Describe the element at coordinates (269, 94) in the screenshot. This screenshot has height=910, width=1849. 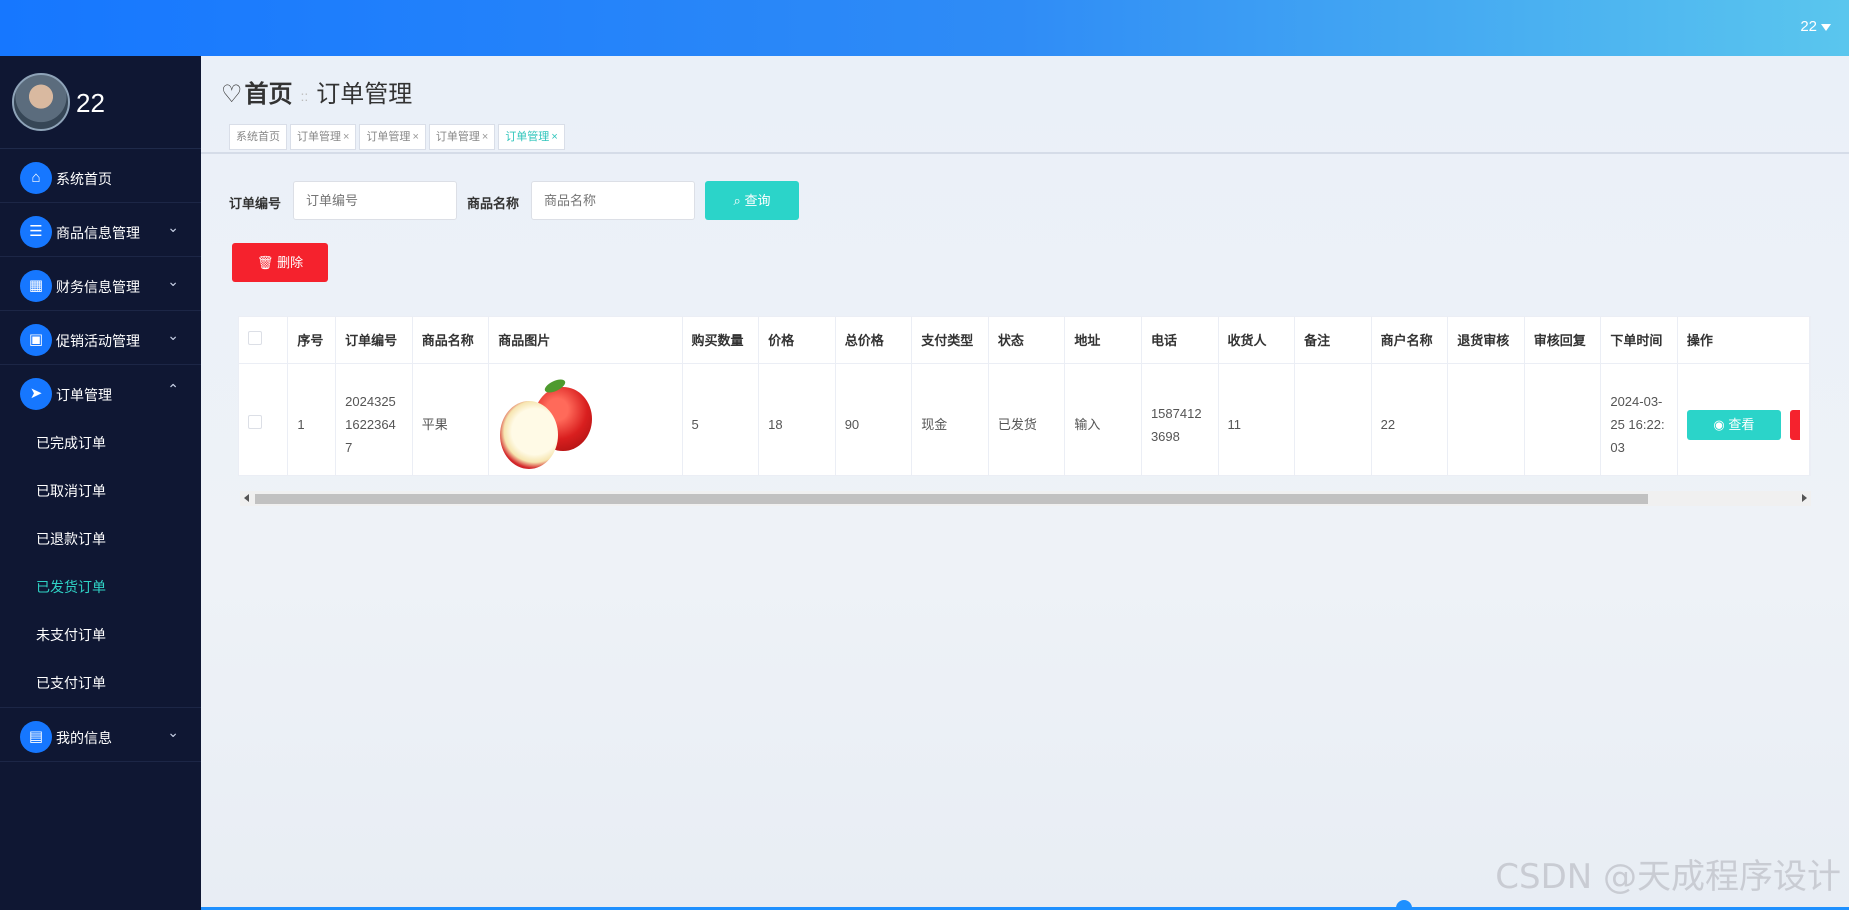
I see `breadcrumb-home: 首页` at that location.